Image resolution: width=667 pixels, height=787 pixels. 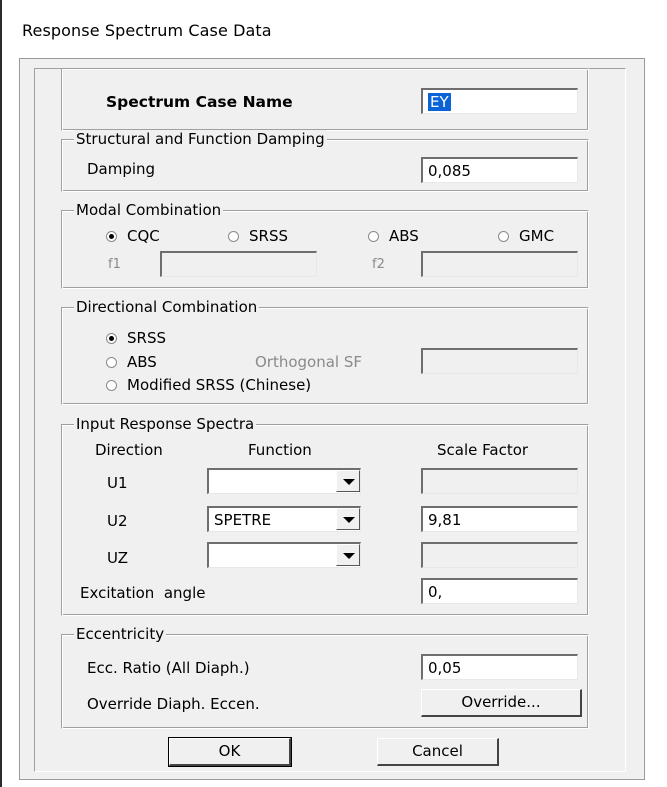 I want to click on radio-srss-modal: SRSS, so click(x=258, y=236).